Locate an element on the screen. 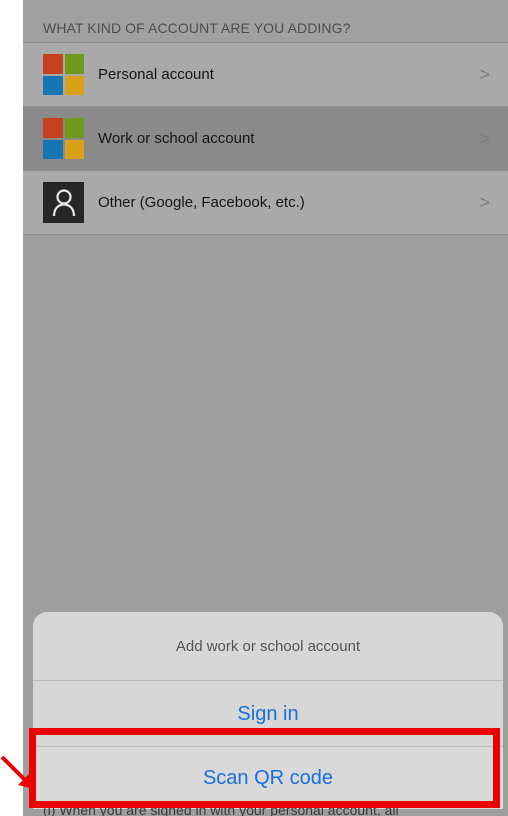 This screenshot has width=508, height=816. action-sheet-title: Add work or school account is located at coordinates (268, 646).